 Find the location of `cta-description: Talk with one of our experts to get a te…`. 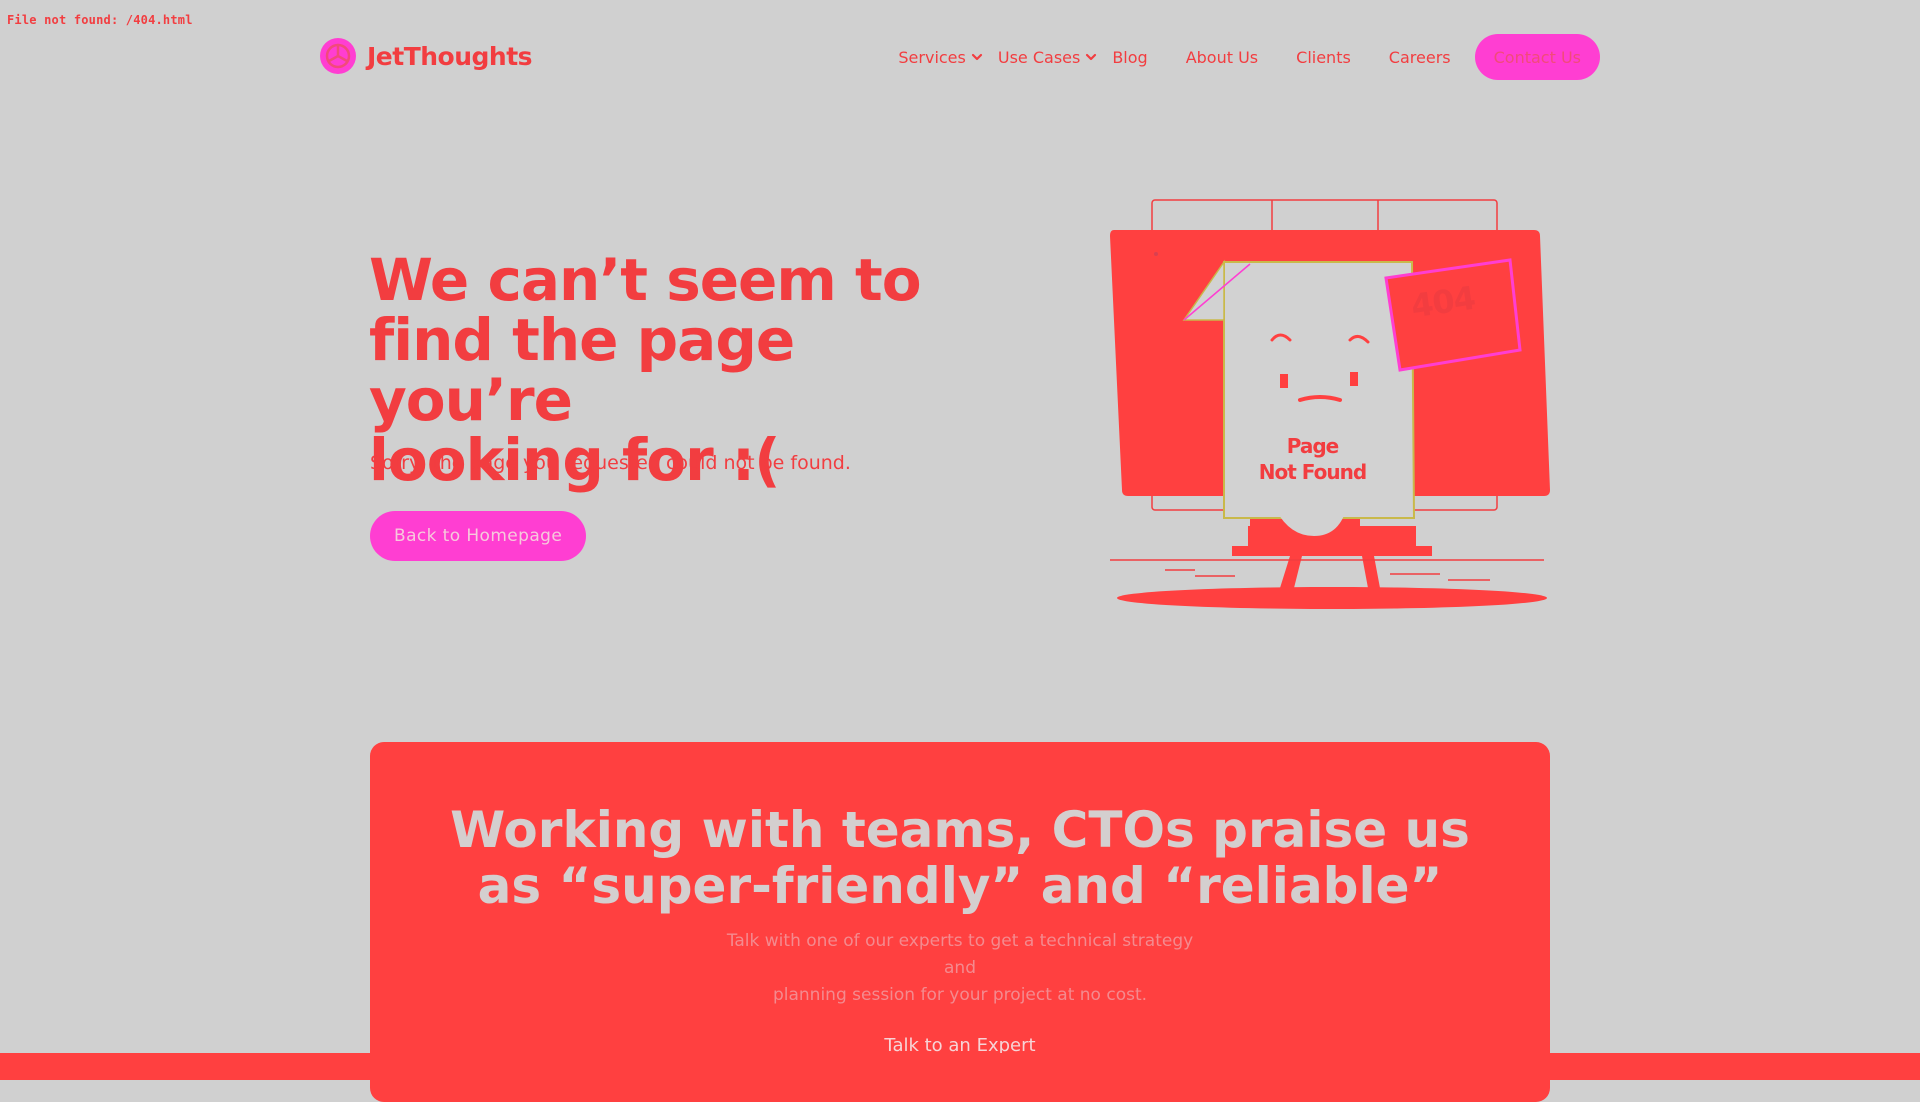

cta-description: Talk with one of our experts to get a te… is located at coordinates (960, 968).